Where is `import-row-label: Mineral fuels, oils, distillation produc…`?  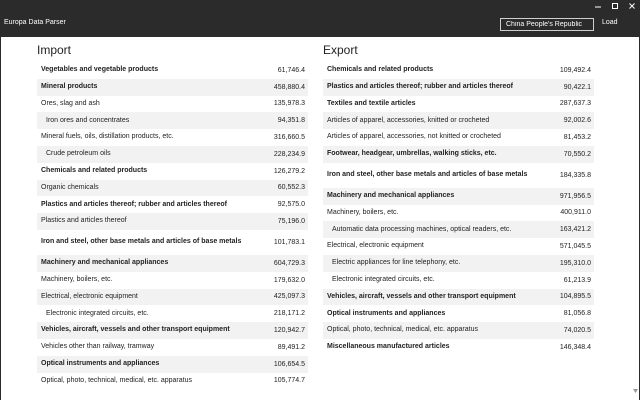
import-row-label: Mineral fuels, oils, distillation produc… is located at coordinates (107, 137).